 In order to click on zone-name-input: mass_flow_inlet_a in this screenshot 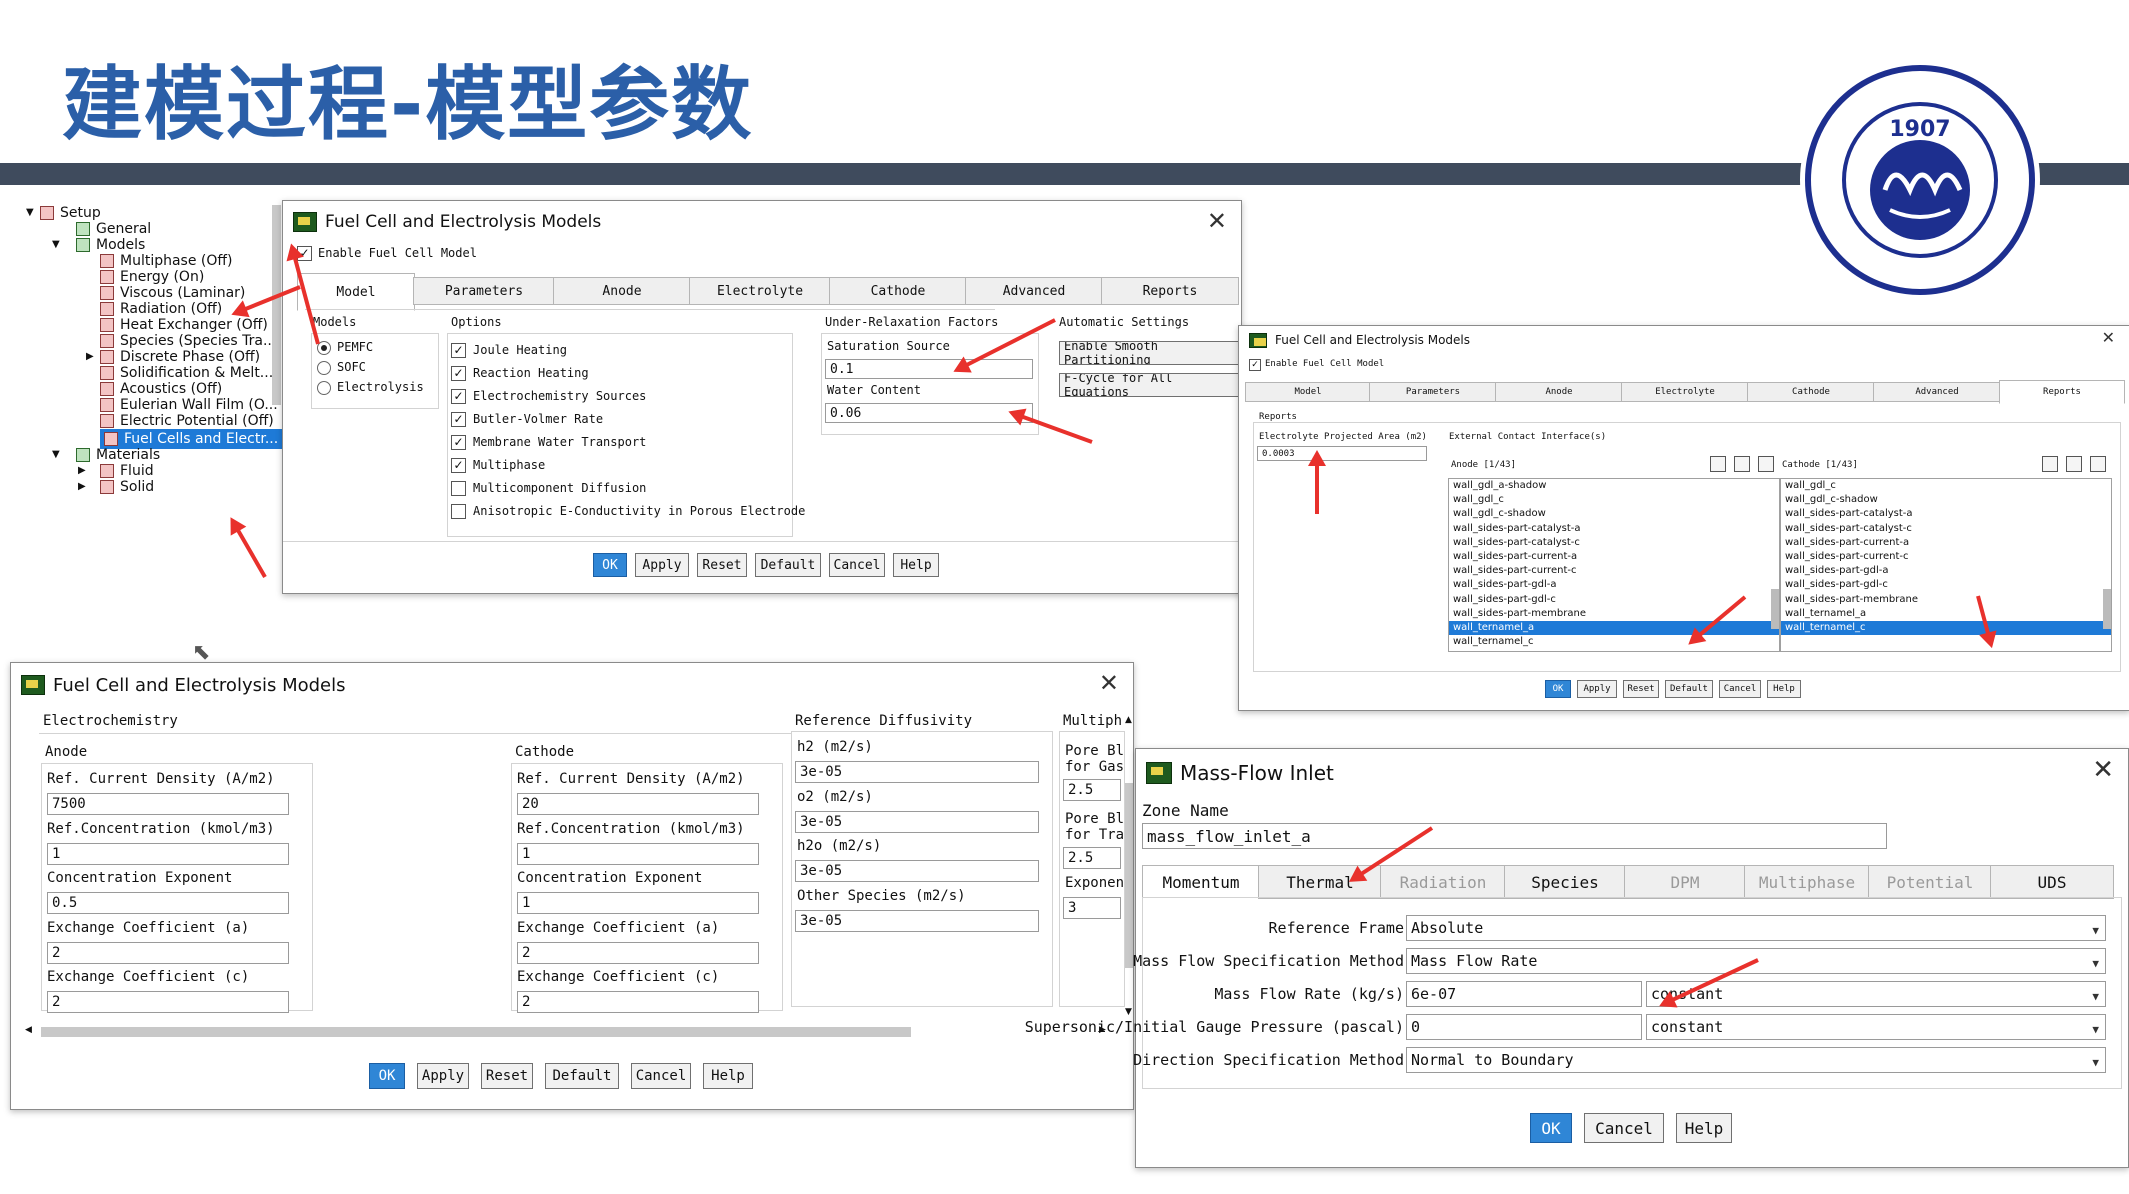, I will do `click(1514, 836)`.